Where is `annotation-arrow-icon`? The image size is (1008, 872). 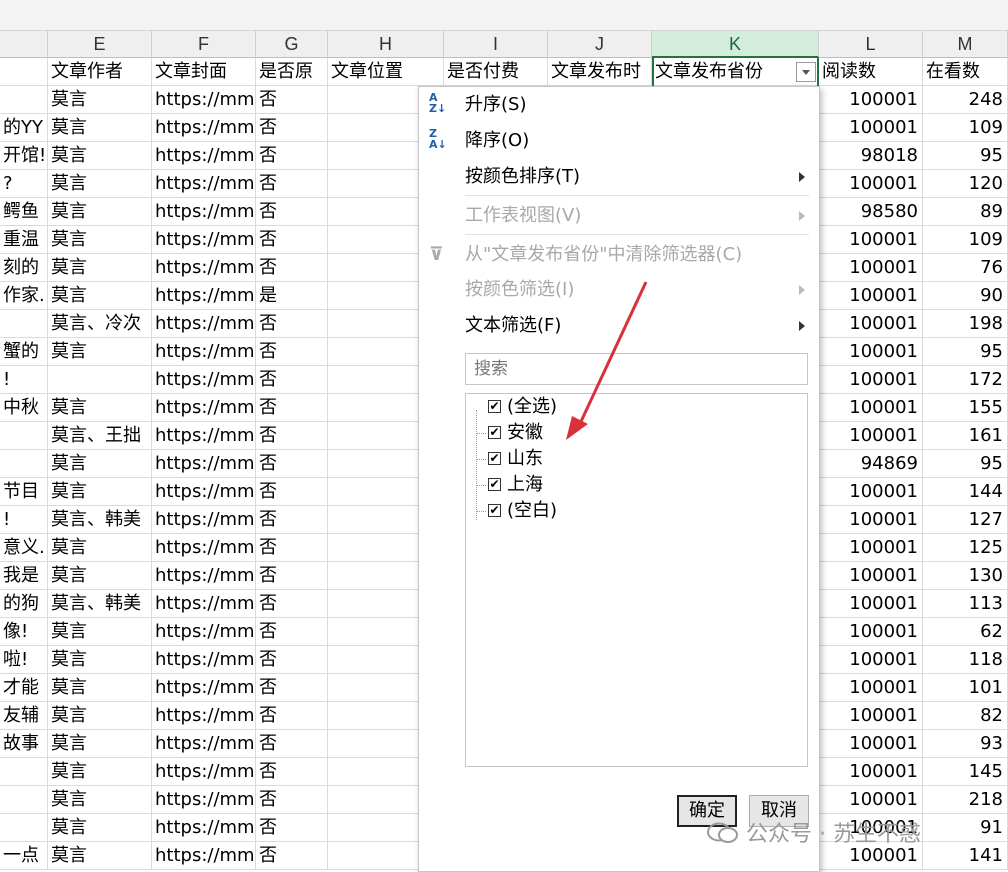 annotation-arrow-icon is located at coordinates (607, 360).